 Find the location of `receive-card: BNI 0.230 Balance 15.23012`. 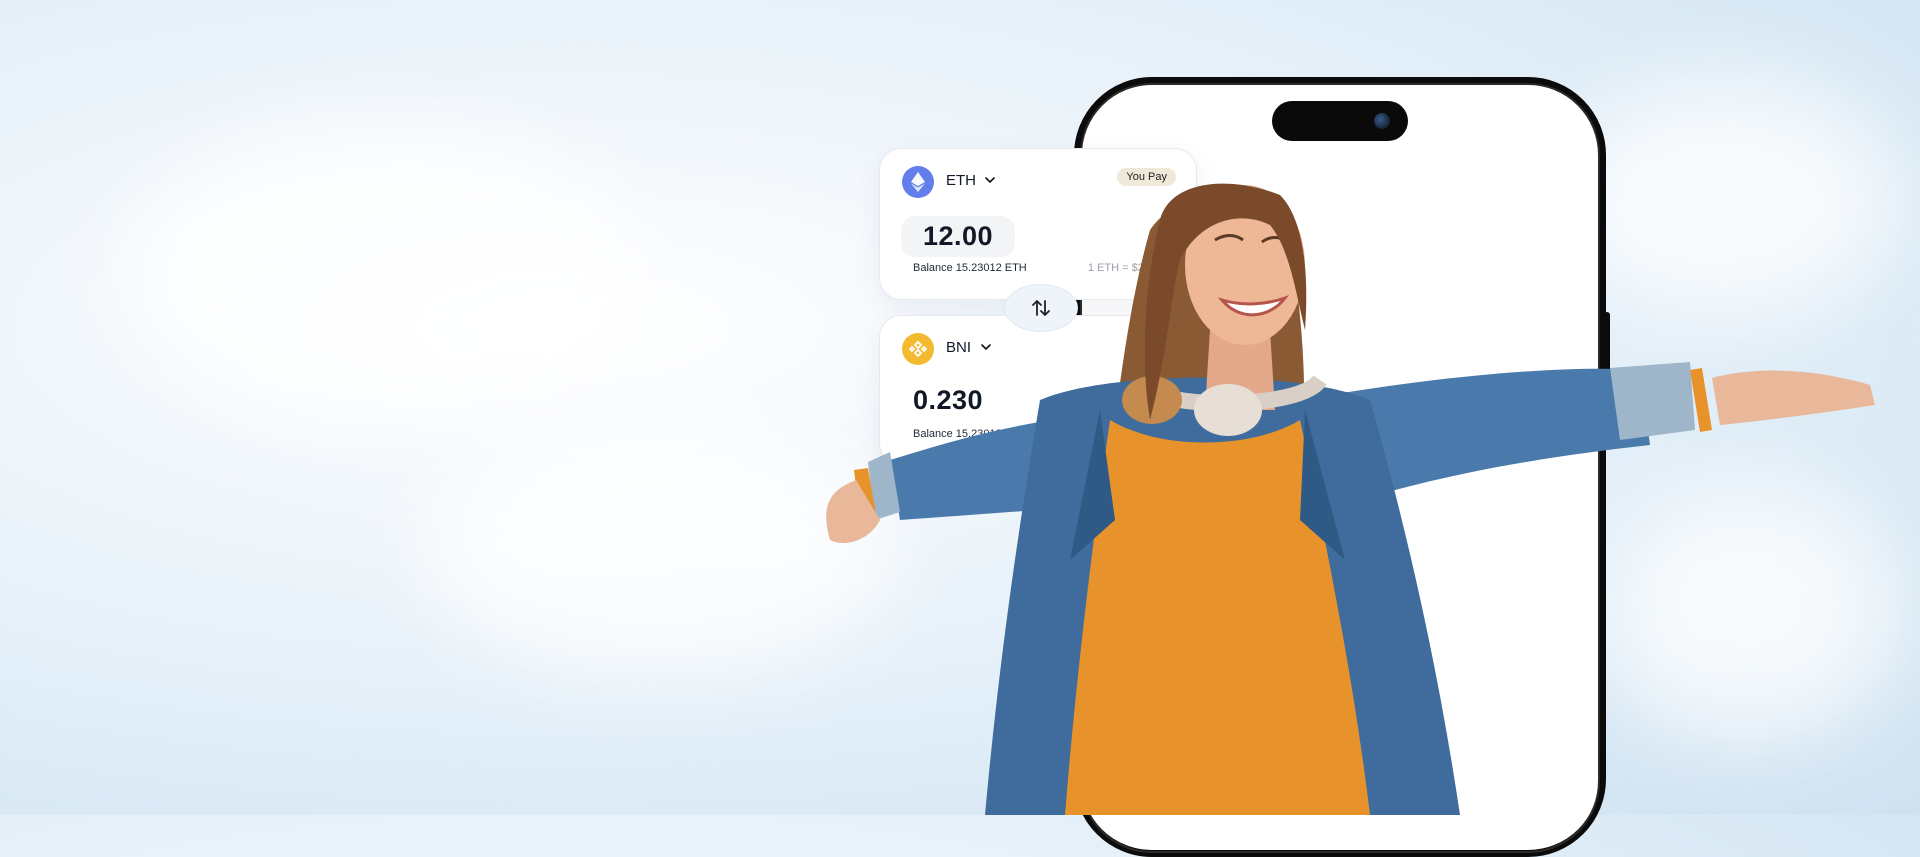

receive-card: BNI 0.230 Balance 15.23012 is located at coordinates (1038, 390).